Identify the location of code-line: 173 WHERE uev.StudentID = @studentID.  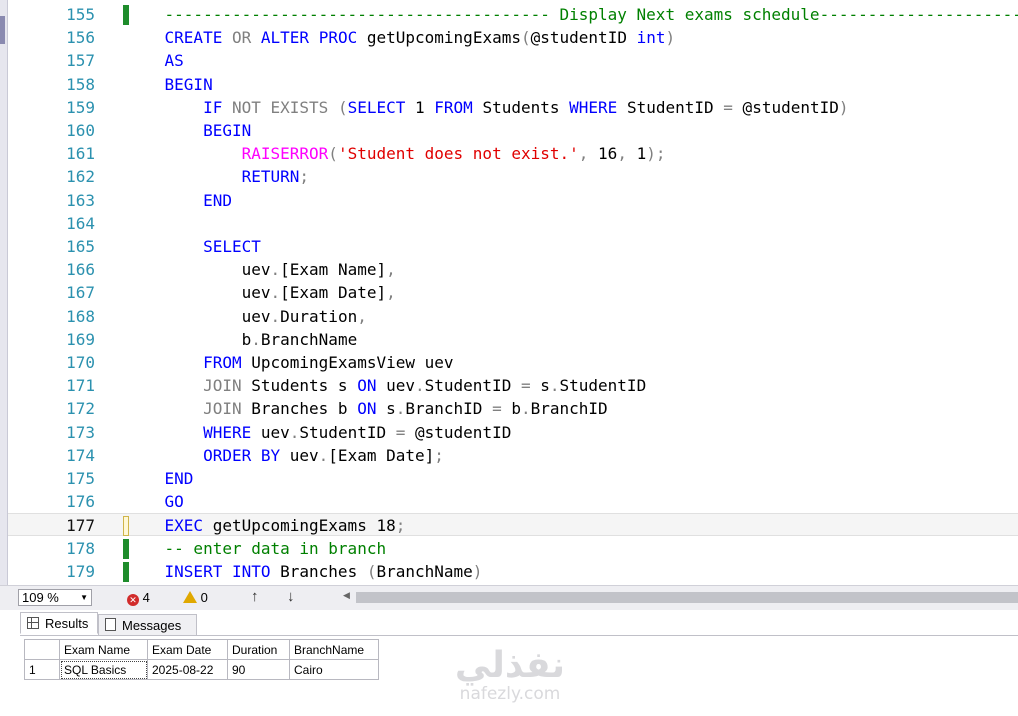
(513, 432).